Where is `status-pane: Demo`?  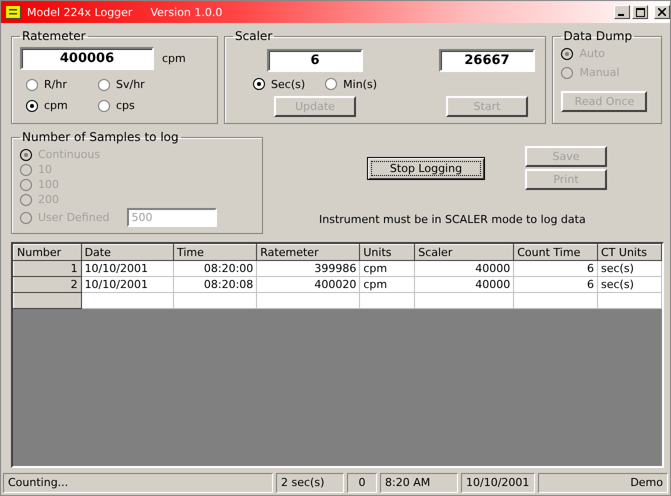
status-pane: Demo is located at coordinates (603, 483).